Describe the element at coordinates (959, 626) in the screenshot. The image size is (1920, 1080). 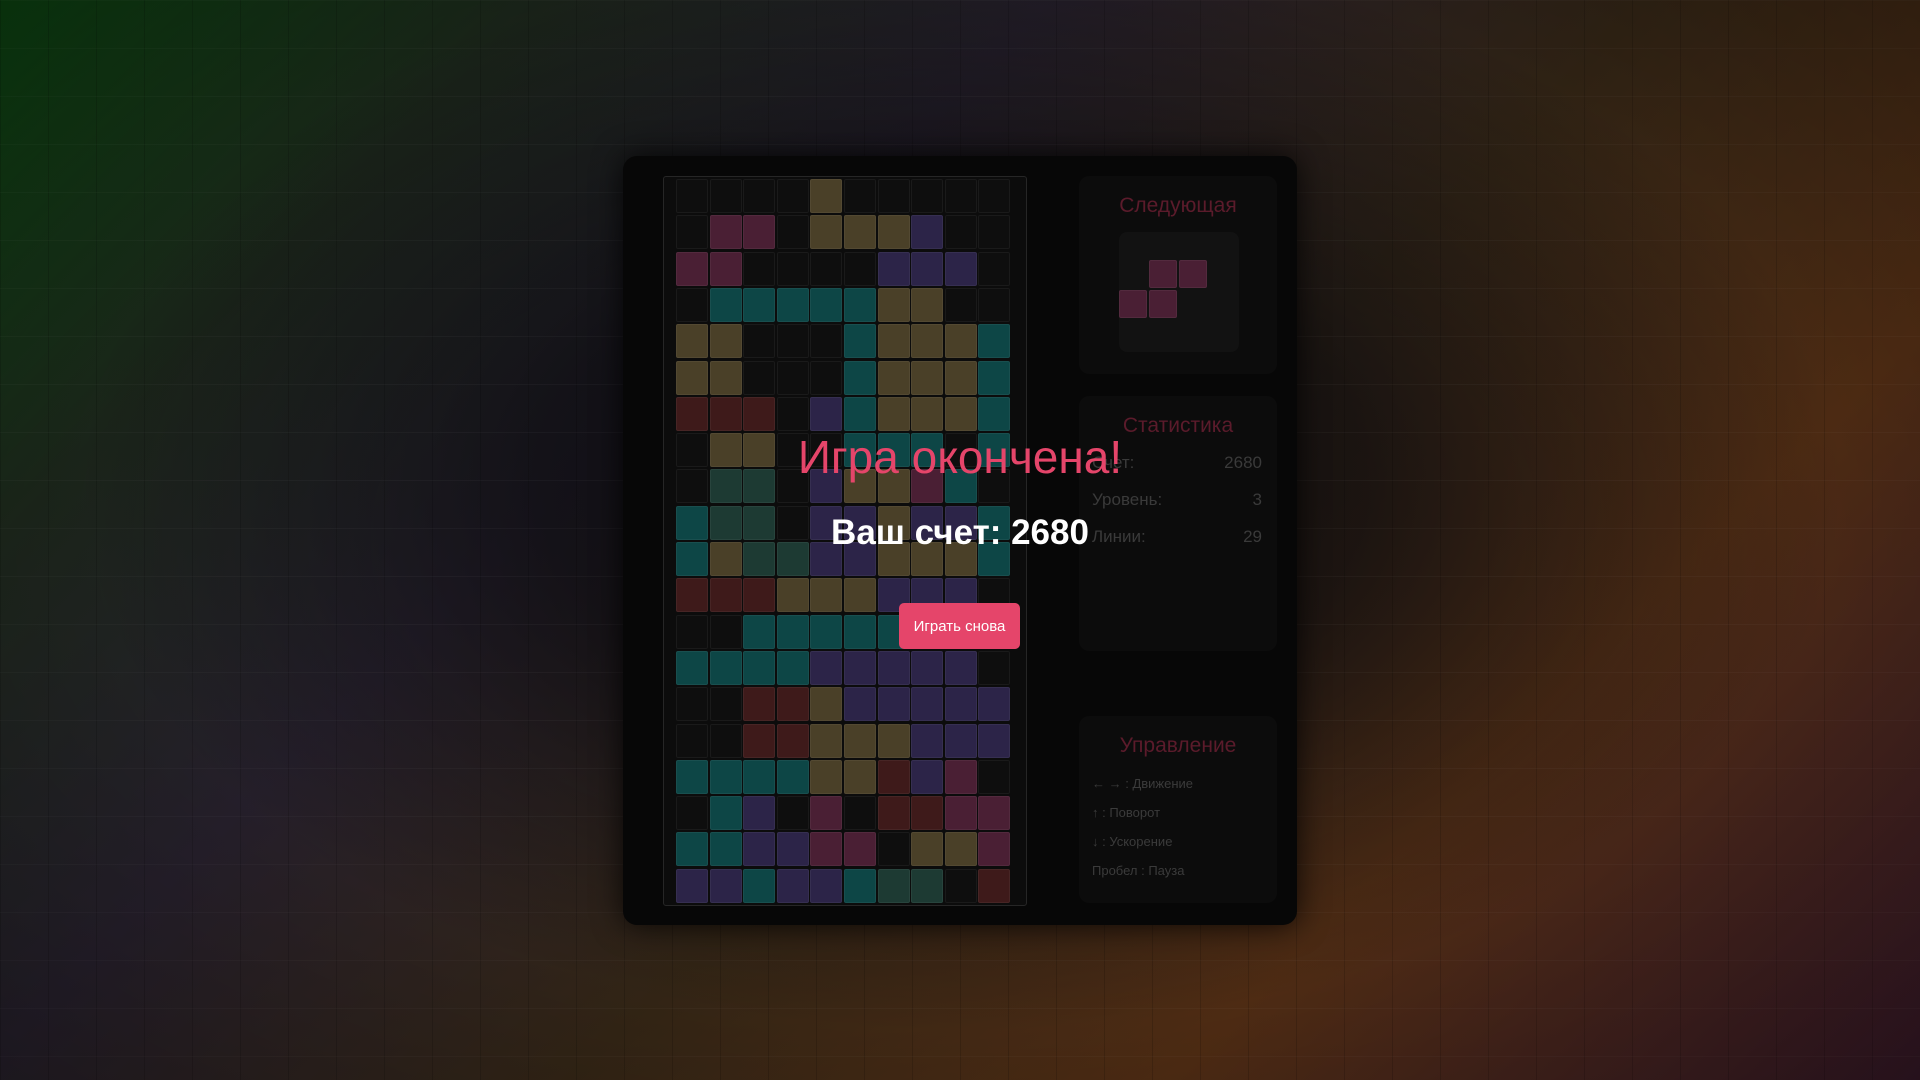
I see `play-again-button: Играть снова` at that location.